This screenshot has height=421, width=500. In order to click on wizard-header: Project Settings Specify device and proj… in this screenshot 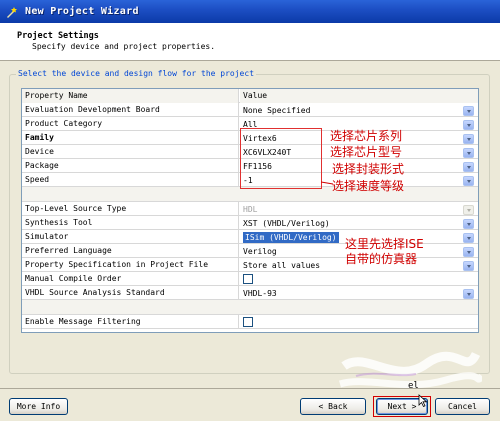, I will do `click(250, 42)`.